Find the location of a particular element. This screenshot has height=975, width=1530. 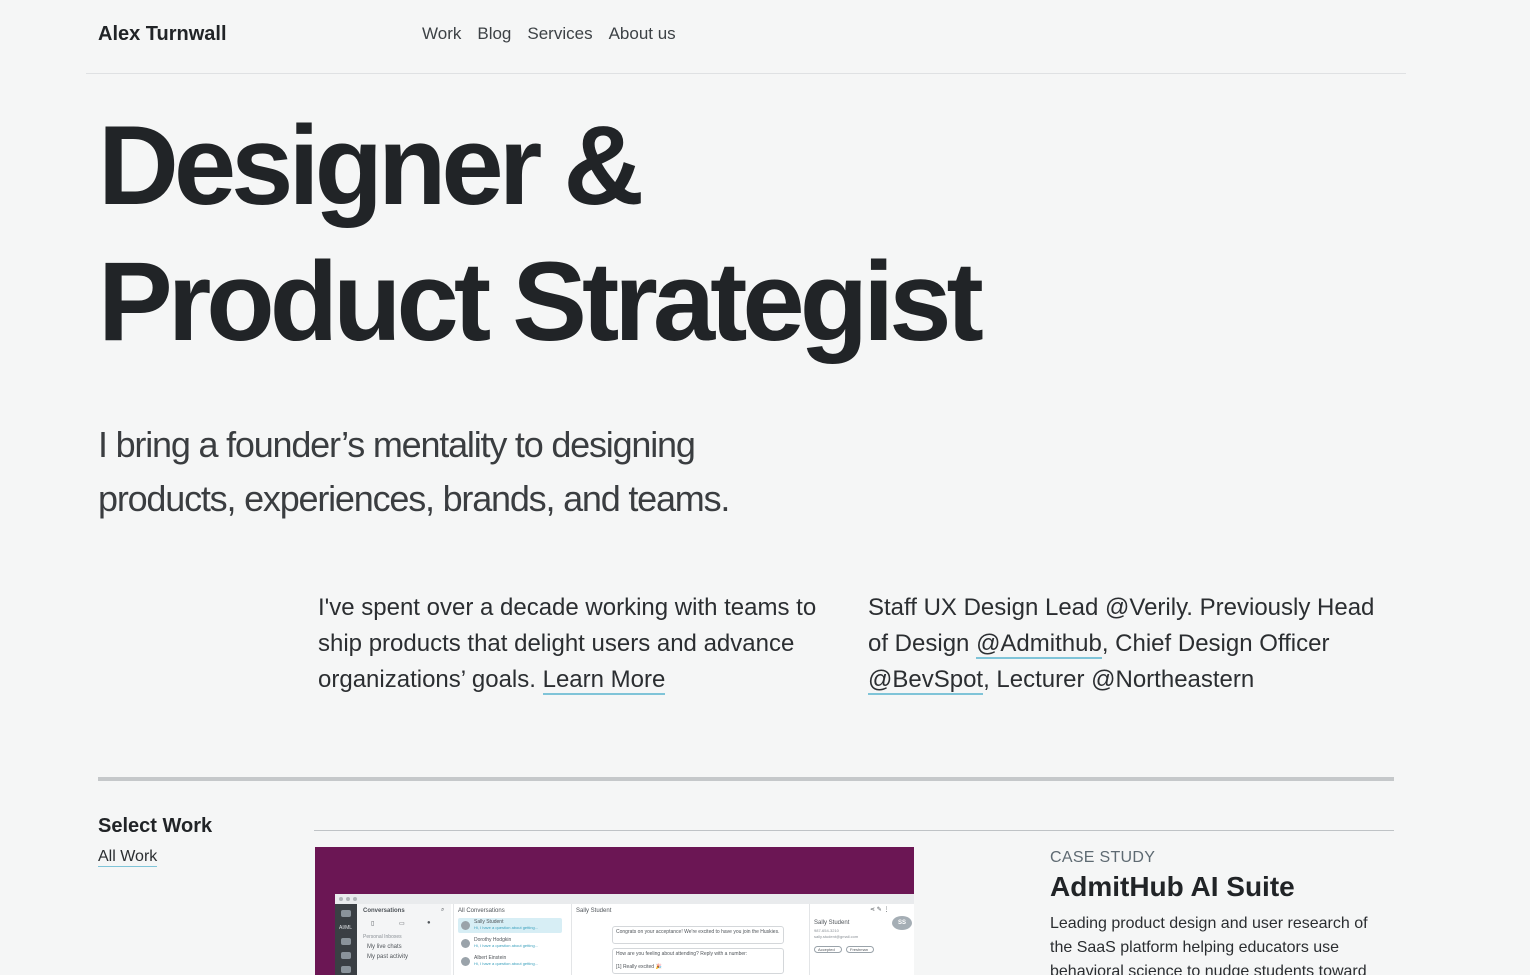

hero-title-line-2: Product Strategist is located at coordinates (541, 301).